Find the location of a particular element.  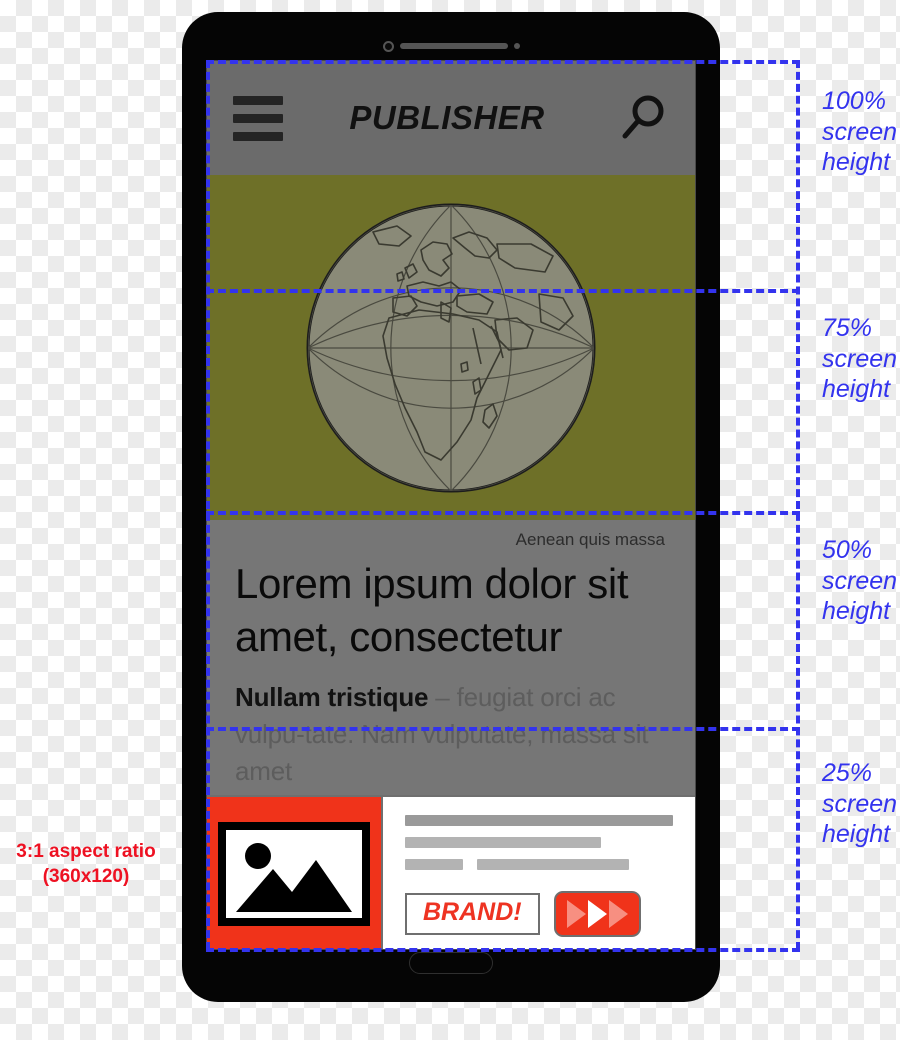

article-headline: Lorem ipsum dolor sit amet, consectetur is located at coordinates (432, 610).